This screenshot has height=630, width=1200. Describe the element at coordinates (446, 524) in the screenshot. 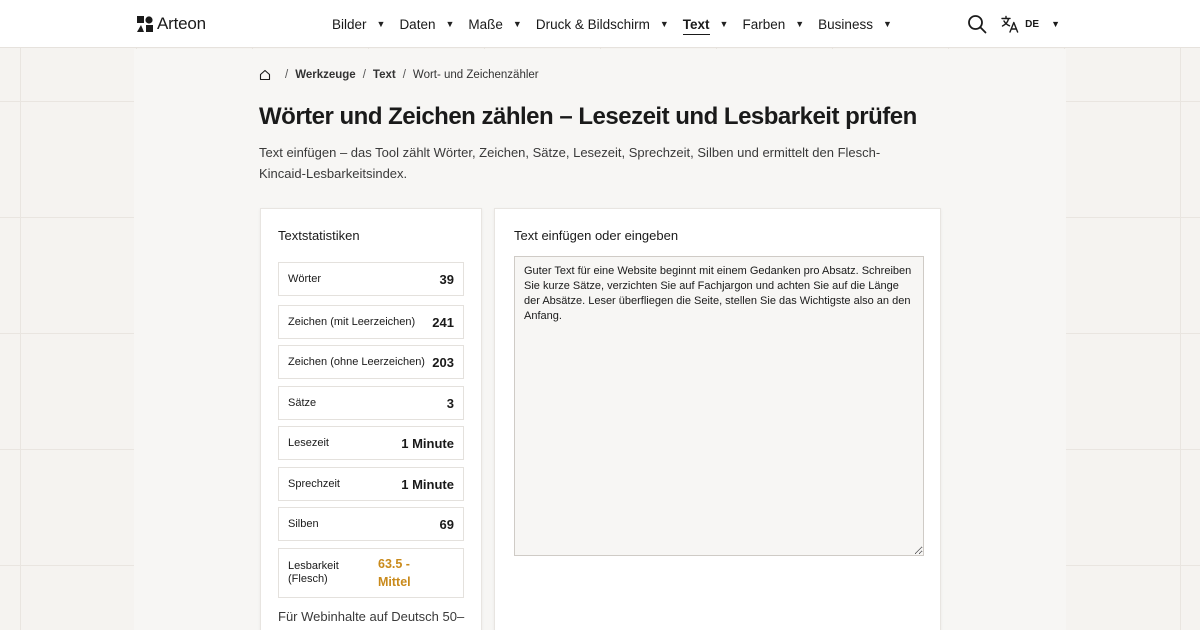

I see `stat-value: 69` at that location.